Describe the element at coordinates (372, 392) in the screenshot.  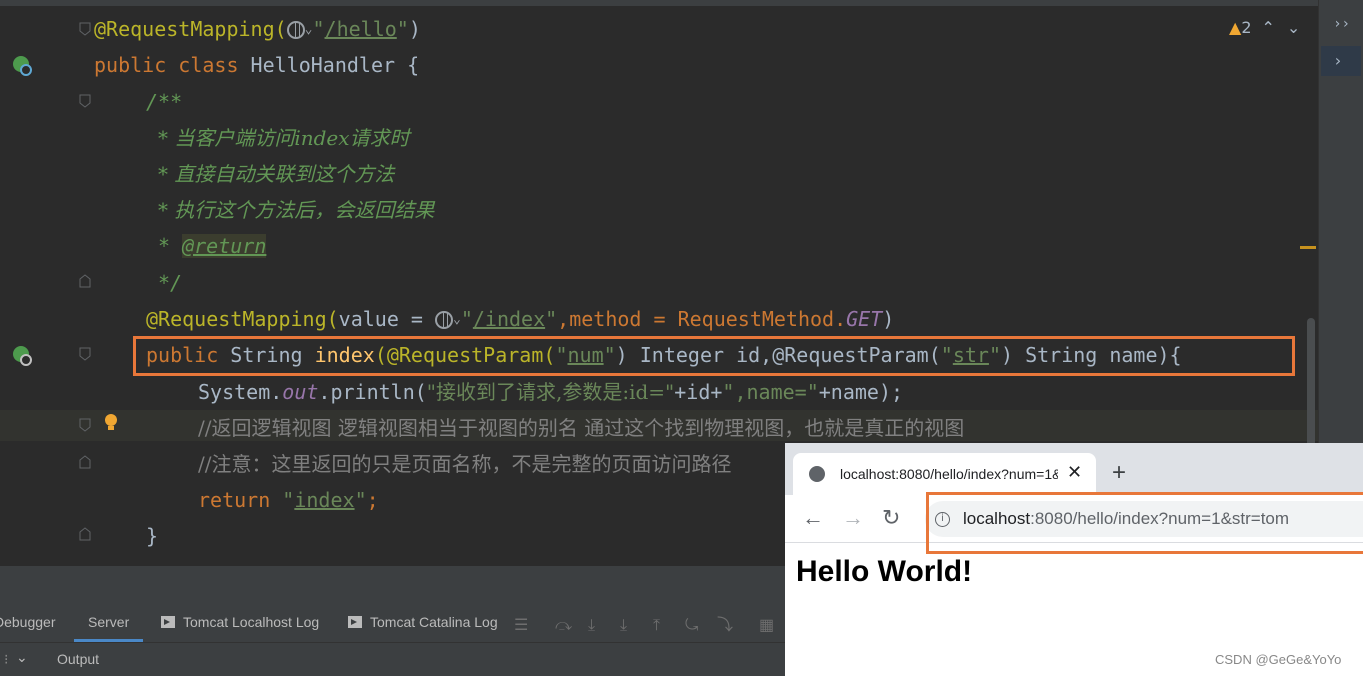
I see `code-token: .println(` at that location.